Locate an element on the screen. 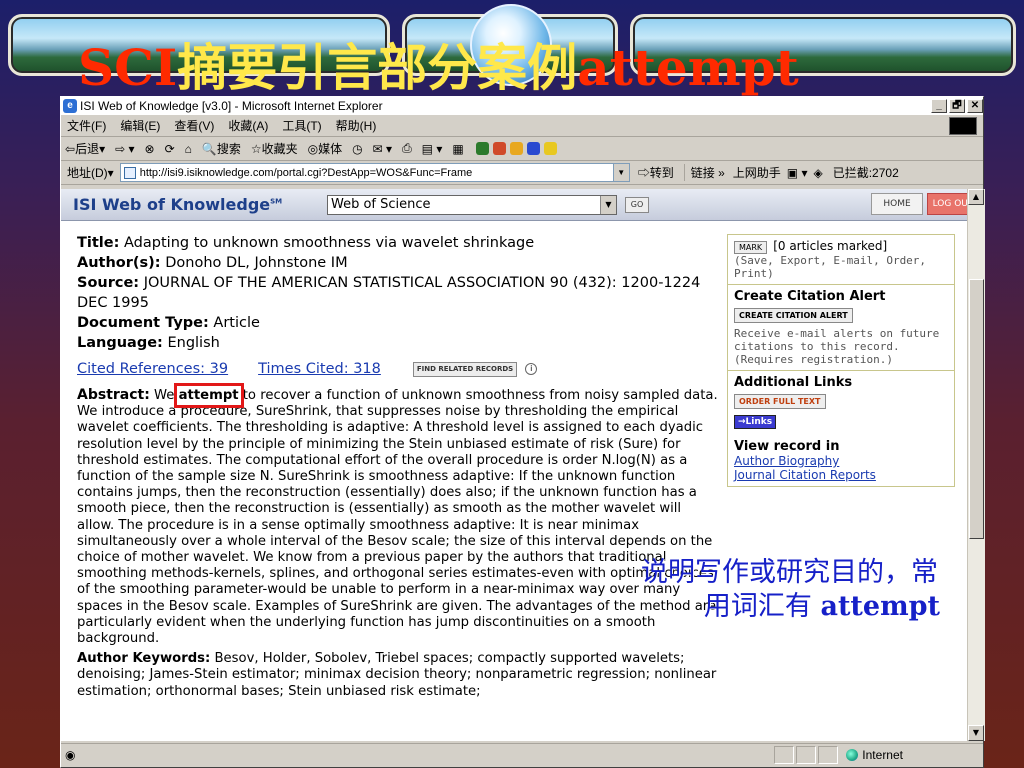 The image size is (1024, 768). discuss-icon: ▦ is located at coordinates (457, 149).